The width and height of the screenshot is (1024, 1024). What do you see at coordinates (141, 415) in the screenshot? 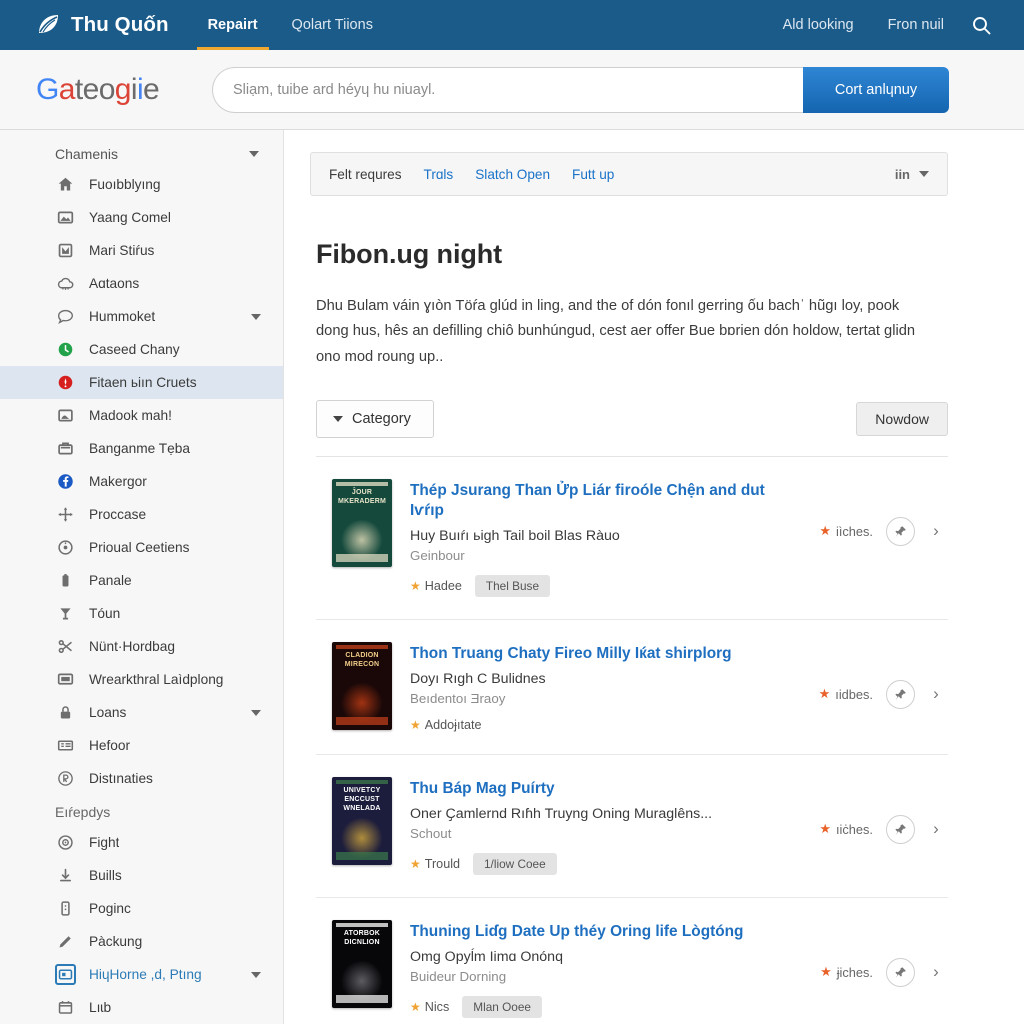
I see `sidebar-item: Madook mah!` at bounding box center [141, 415].